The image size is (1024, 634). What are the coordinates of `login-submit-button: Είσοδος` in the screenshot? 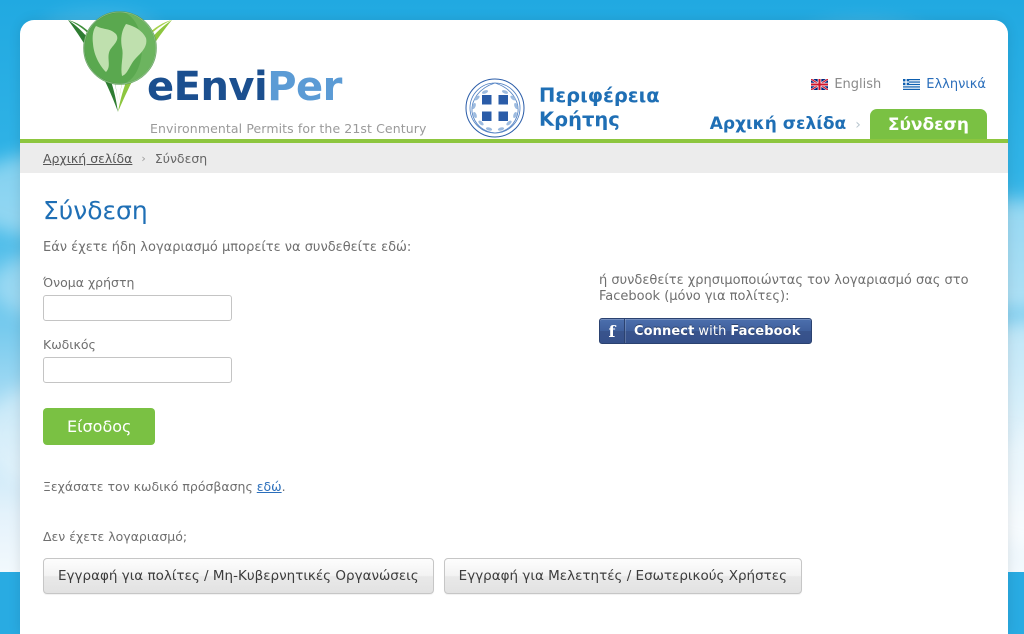 It's located at (99, 427).